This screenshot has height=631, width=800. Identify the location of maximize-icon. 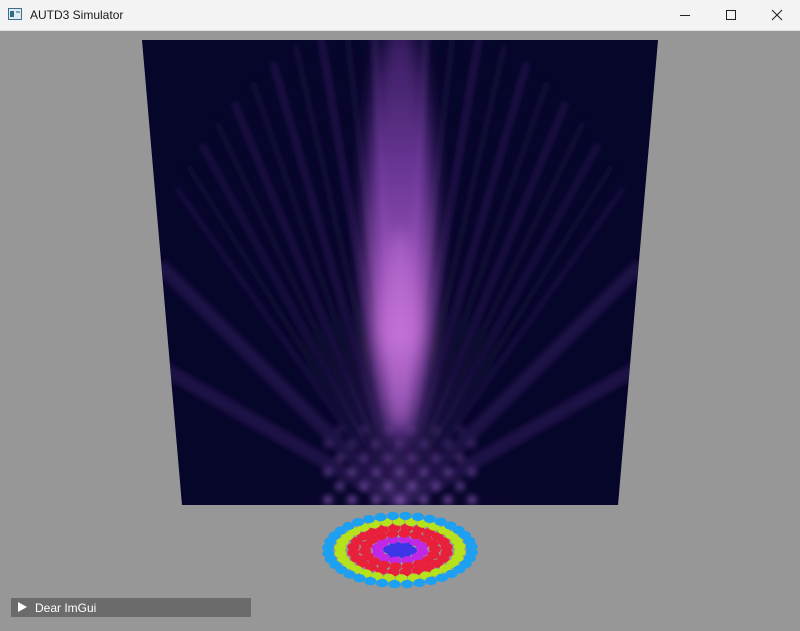
(731, 15).